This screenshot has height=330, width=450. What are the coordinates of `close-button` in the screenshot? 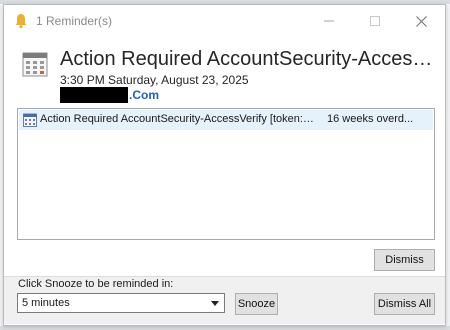 It's located at (421, 21).